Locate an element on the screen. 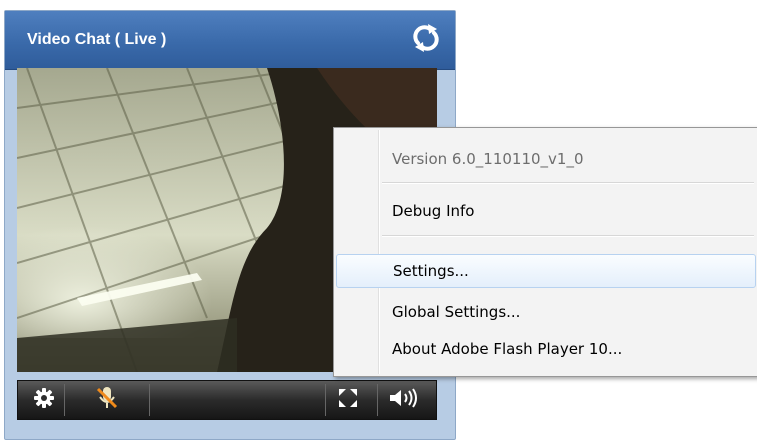 The height and width of the screenshot is (443, 757). fullscreen-button is located at coordinates (347, 400).